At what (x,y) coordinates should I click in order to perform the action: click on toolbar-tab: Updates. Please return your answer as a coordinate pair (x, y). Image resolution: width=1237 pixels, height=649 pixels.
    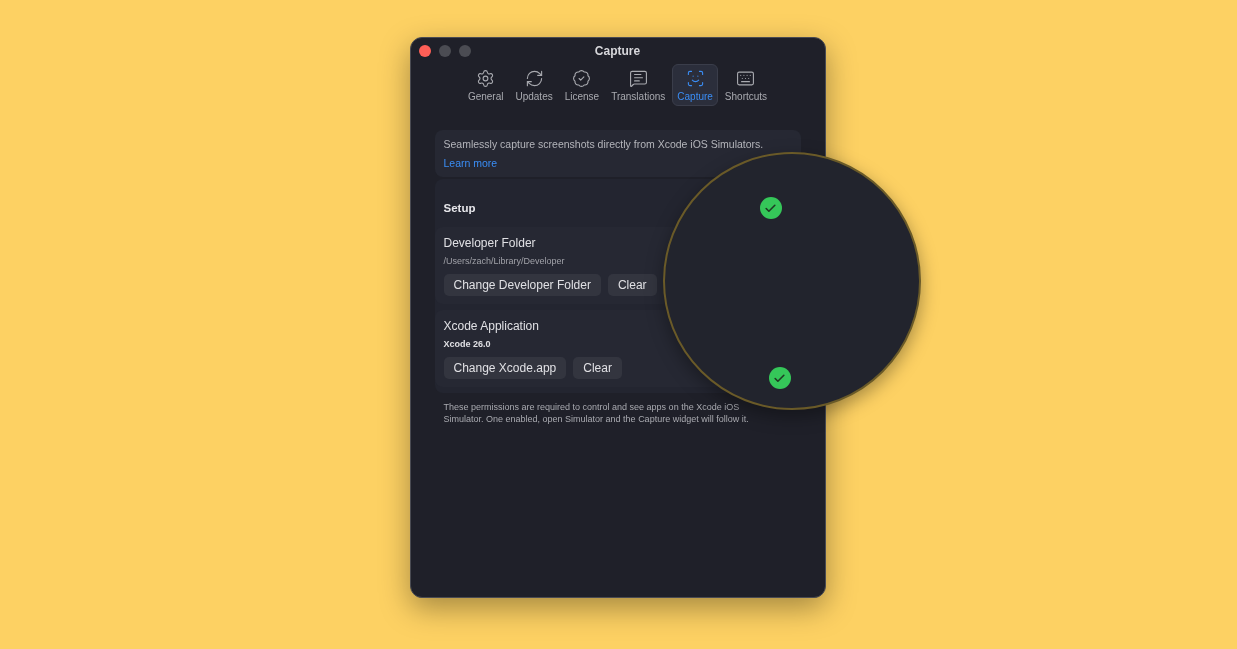
    Looking at the image, I should click on (534, 85).